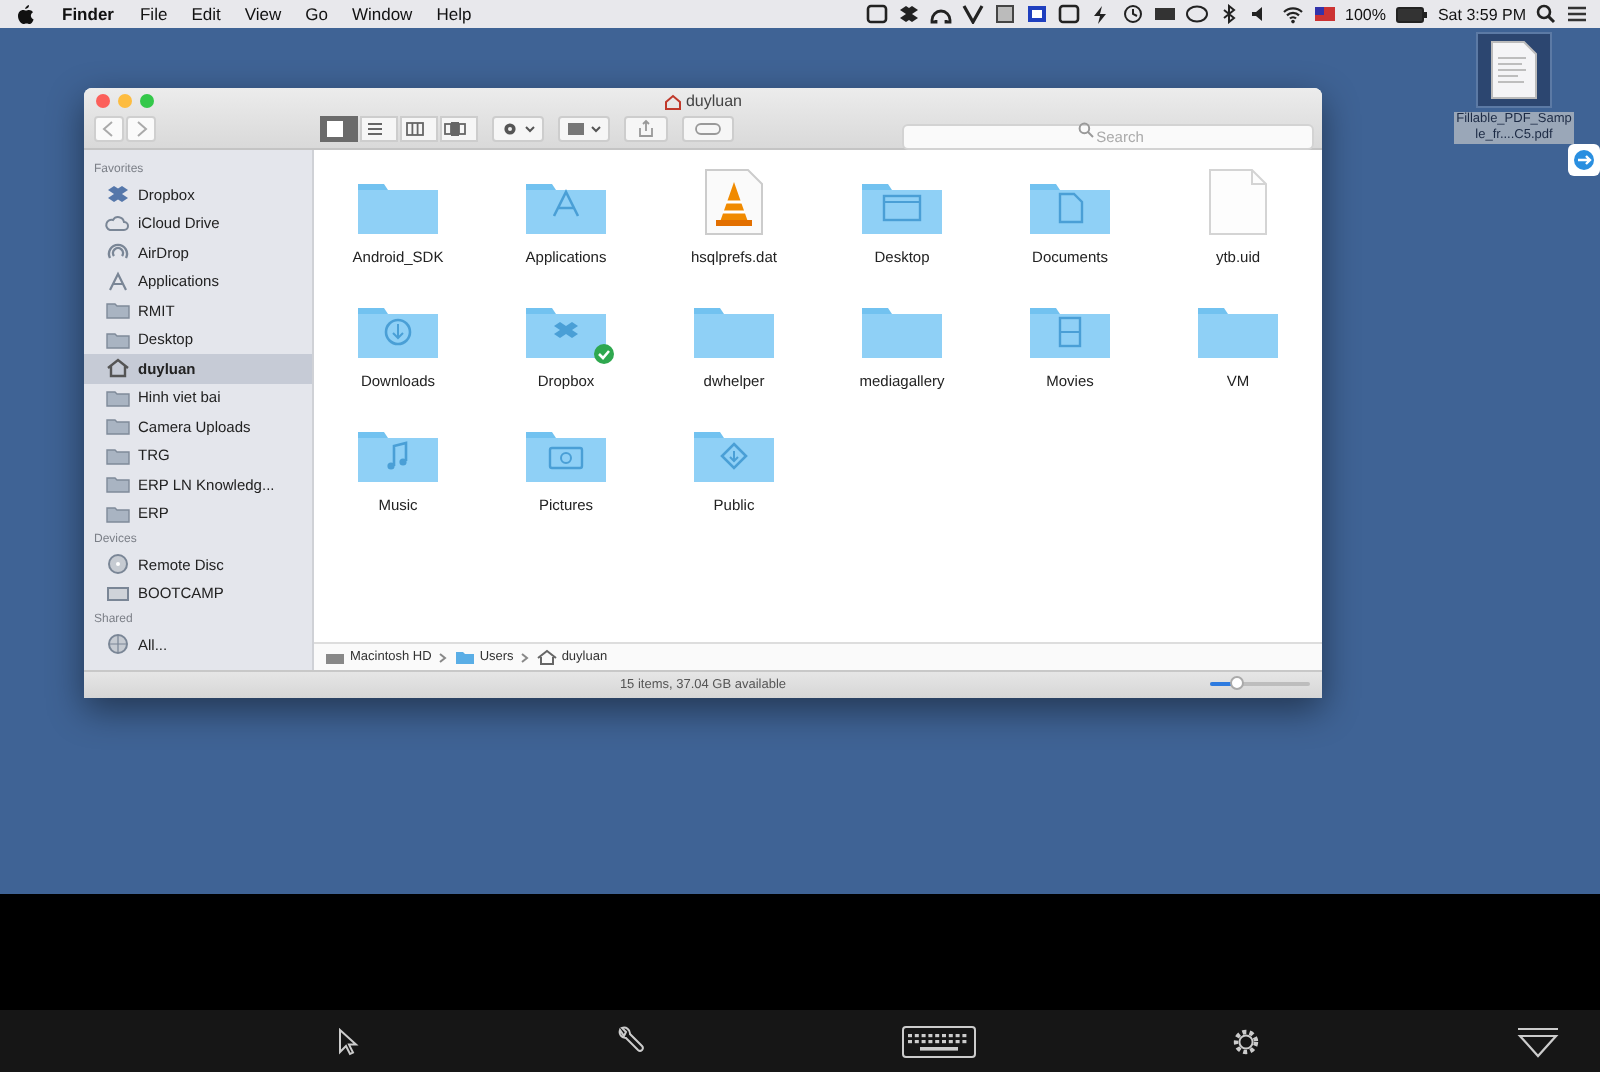 The image size is (1600, 1072). Describe the element at coordinates (118, 223) in the screenshot. I see `cloud-icon` at that location.